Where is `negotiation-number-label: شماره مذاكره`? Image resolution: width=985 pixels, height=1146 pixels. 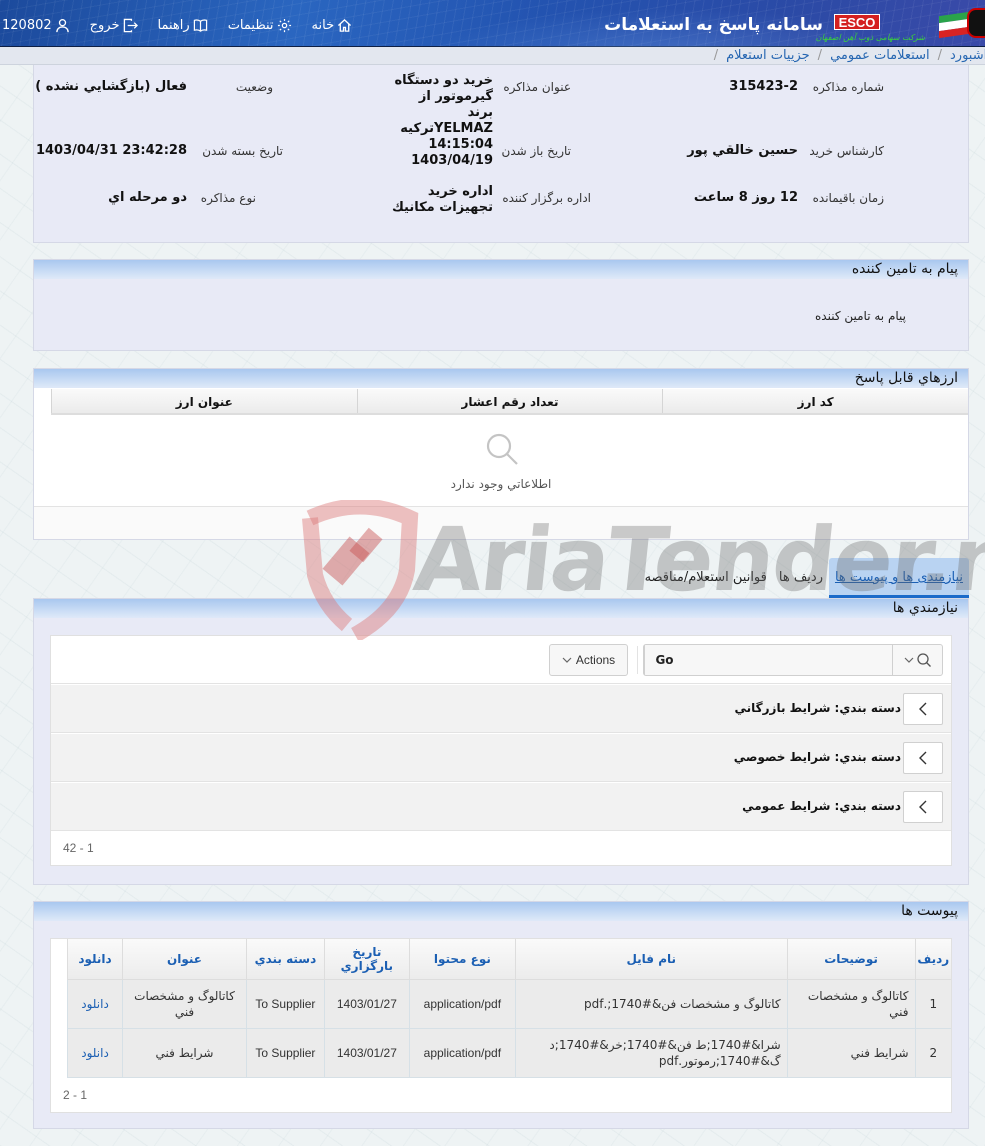 negotiation-number-label: شماره مذاكره is located at coordinates (848, 87).